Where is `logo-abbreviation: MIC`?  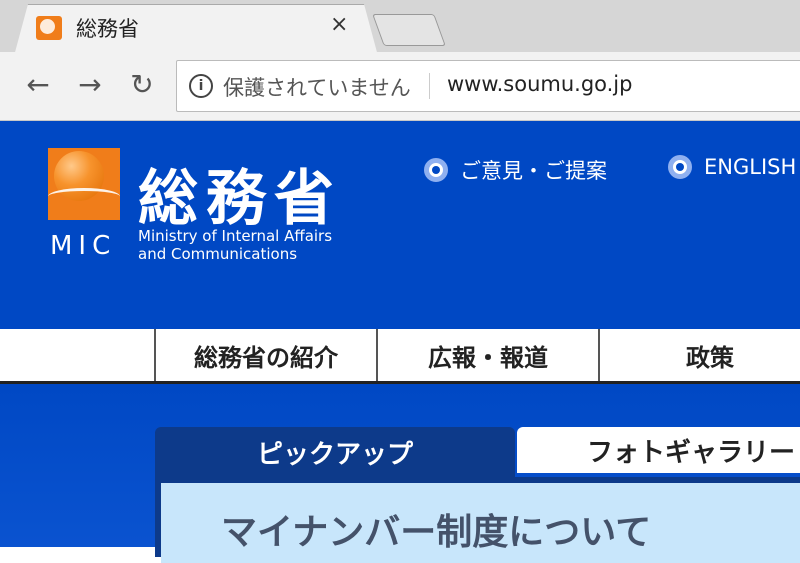 logo-abbreviation: MIC is located at coordinates (83, 246).